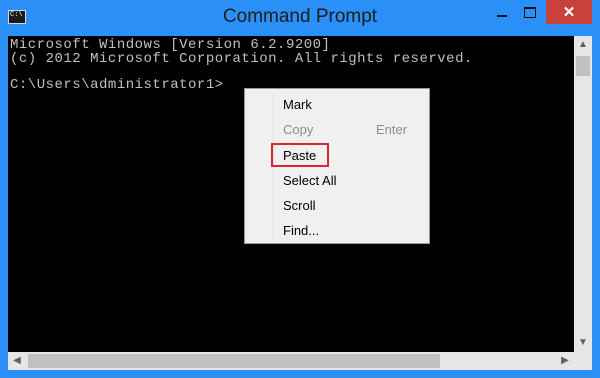 The height and width of the screenshot is (378, 600). Describe the element at coordinates (502, 12) in the screenshot. I see `minimize-button` at that location.